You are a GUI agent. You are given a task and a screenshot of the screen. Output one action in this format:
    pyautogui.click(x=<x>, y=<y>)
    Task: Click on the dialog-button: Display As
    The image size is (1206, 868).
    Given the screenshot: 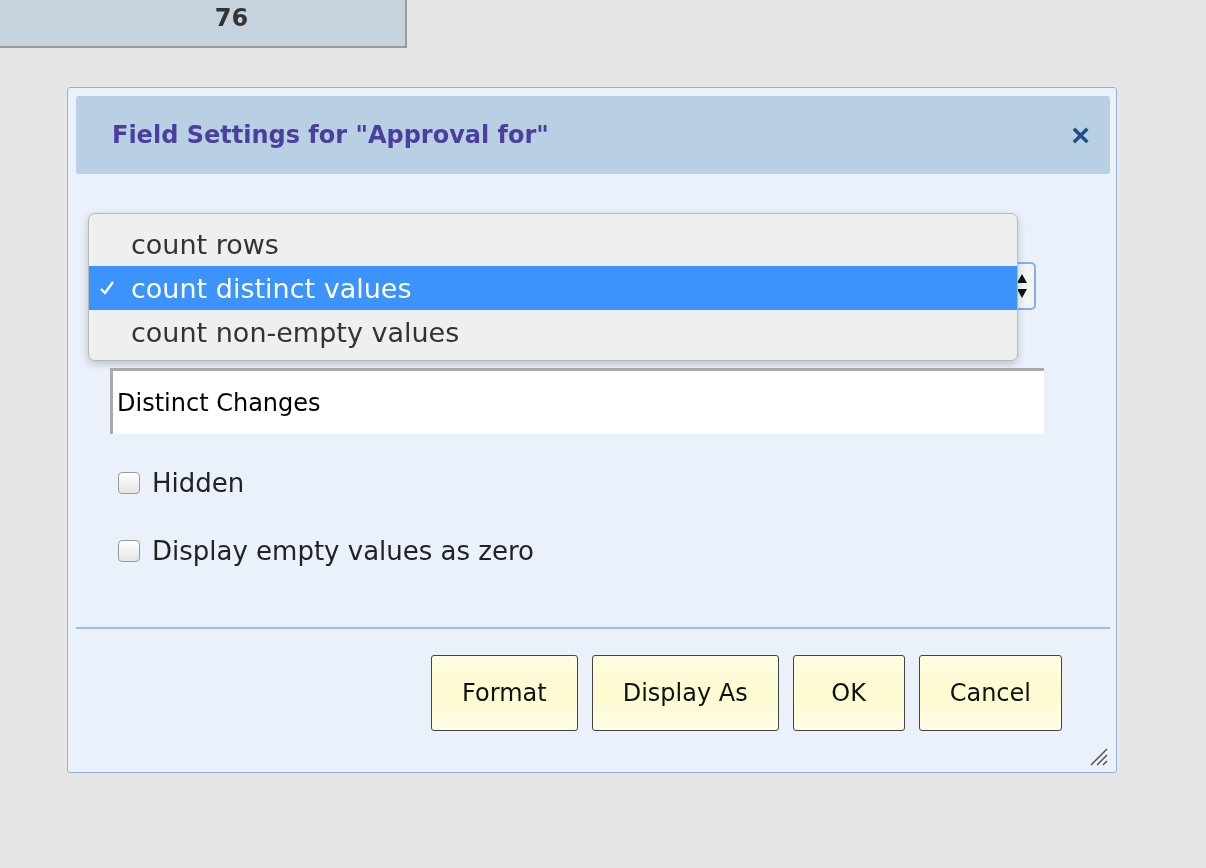 What is the action you would take?
    pyautogui.click(x=685, y=693)
    